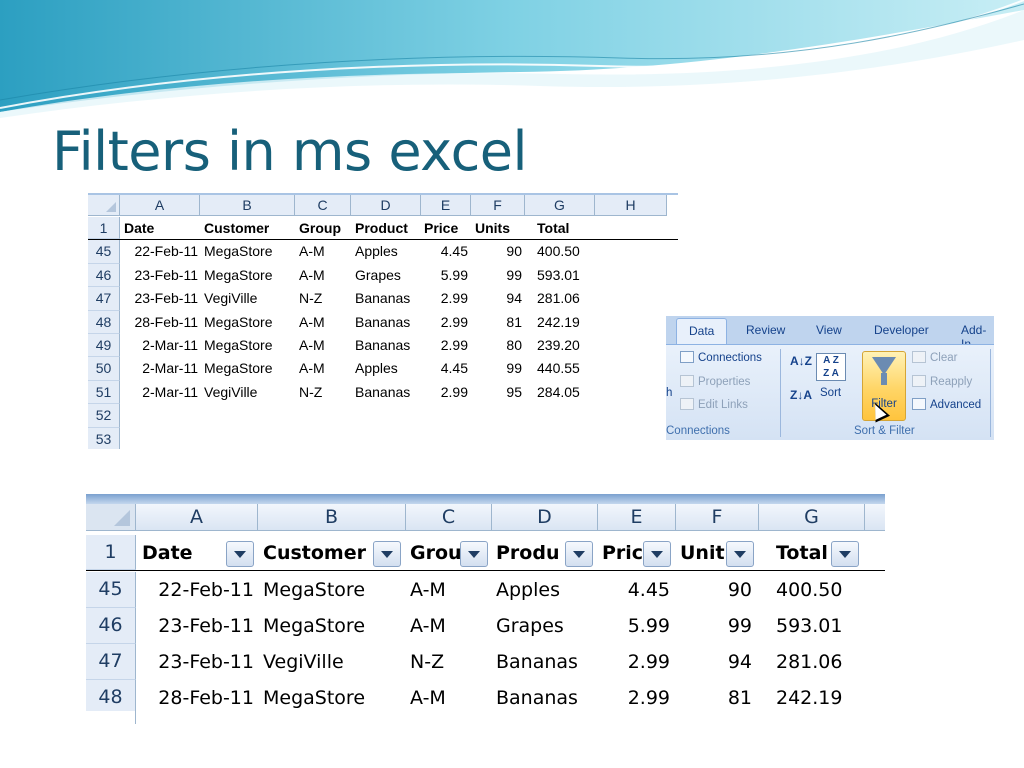 This screenshot has height=768, width=1024. Describe the element at coordinates (669, 393) in the screenshot. I see `partial-button-label: h` at that location.